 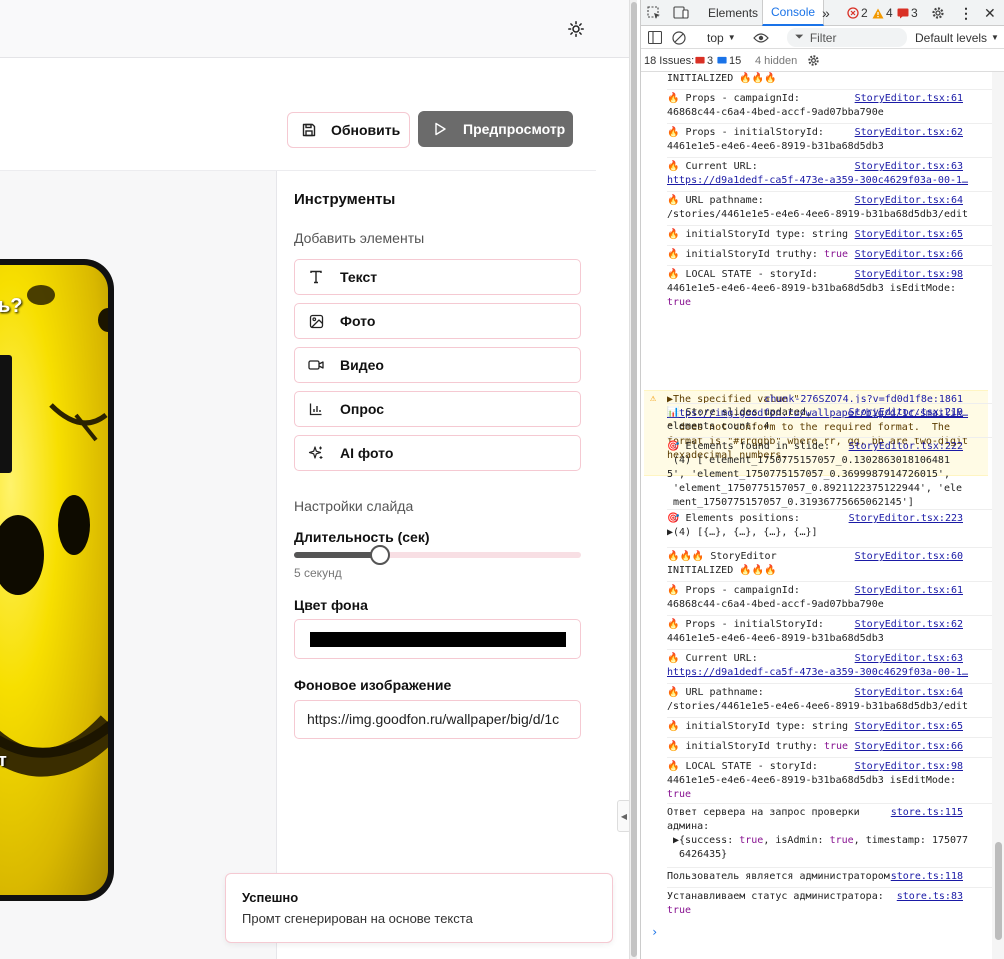 What do you see at coordinates (669, 60) in the screenshot?
I see `issues-label: 18 Issues:` at bounding box center [669, 60].